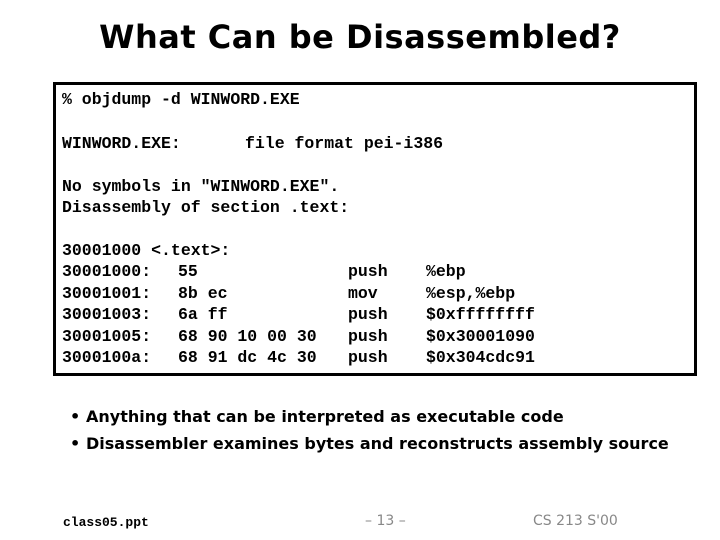  I want to click on no-symbols-line: No symbols in "WINWORD.EXE"., so click(201, 186).